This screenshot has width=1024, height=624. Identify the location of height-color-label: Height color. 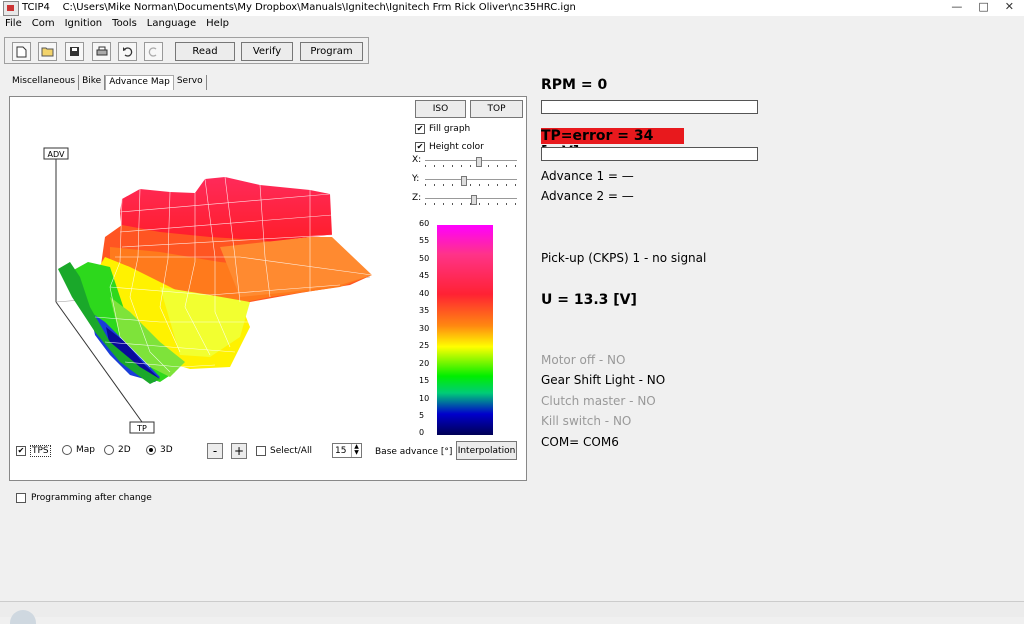
(456, 147).